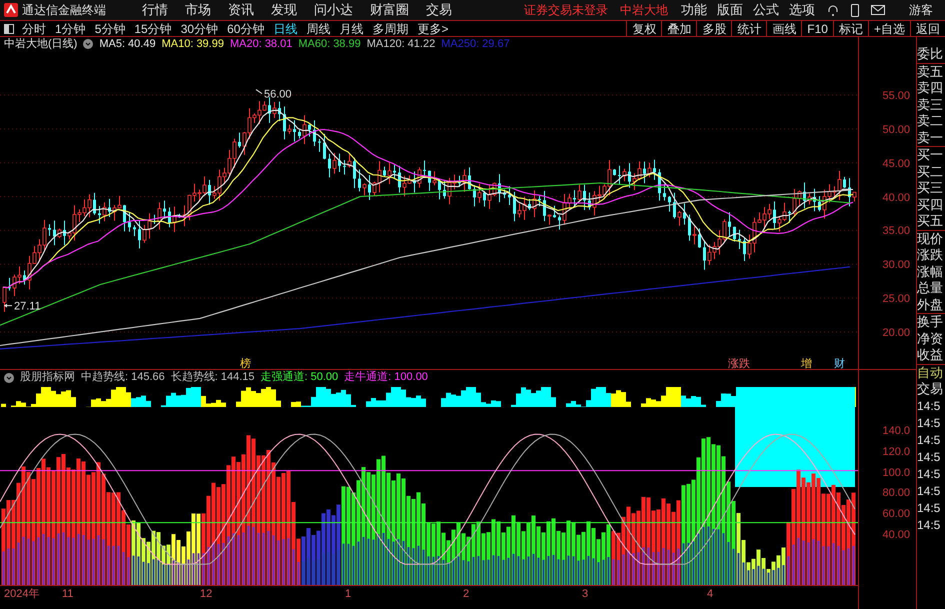 This screenshot has height=609, width=945. Describe the element at coordinates (475, 44) in the screenshot. I see `ma-legend-item: MA250: 29.67` at that location.